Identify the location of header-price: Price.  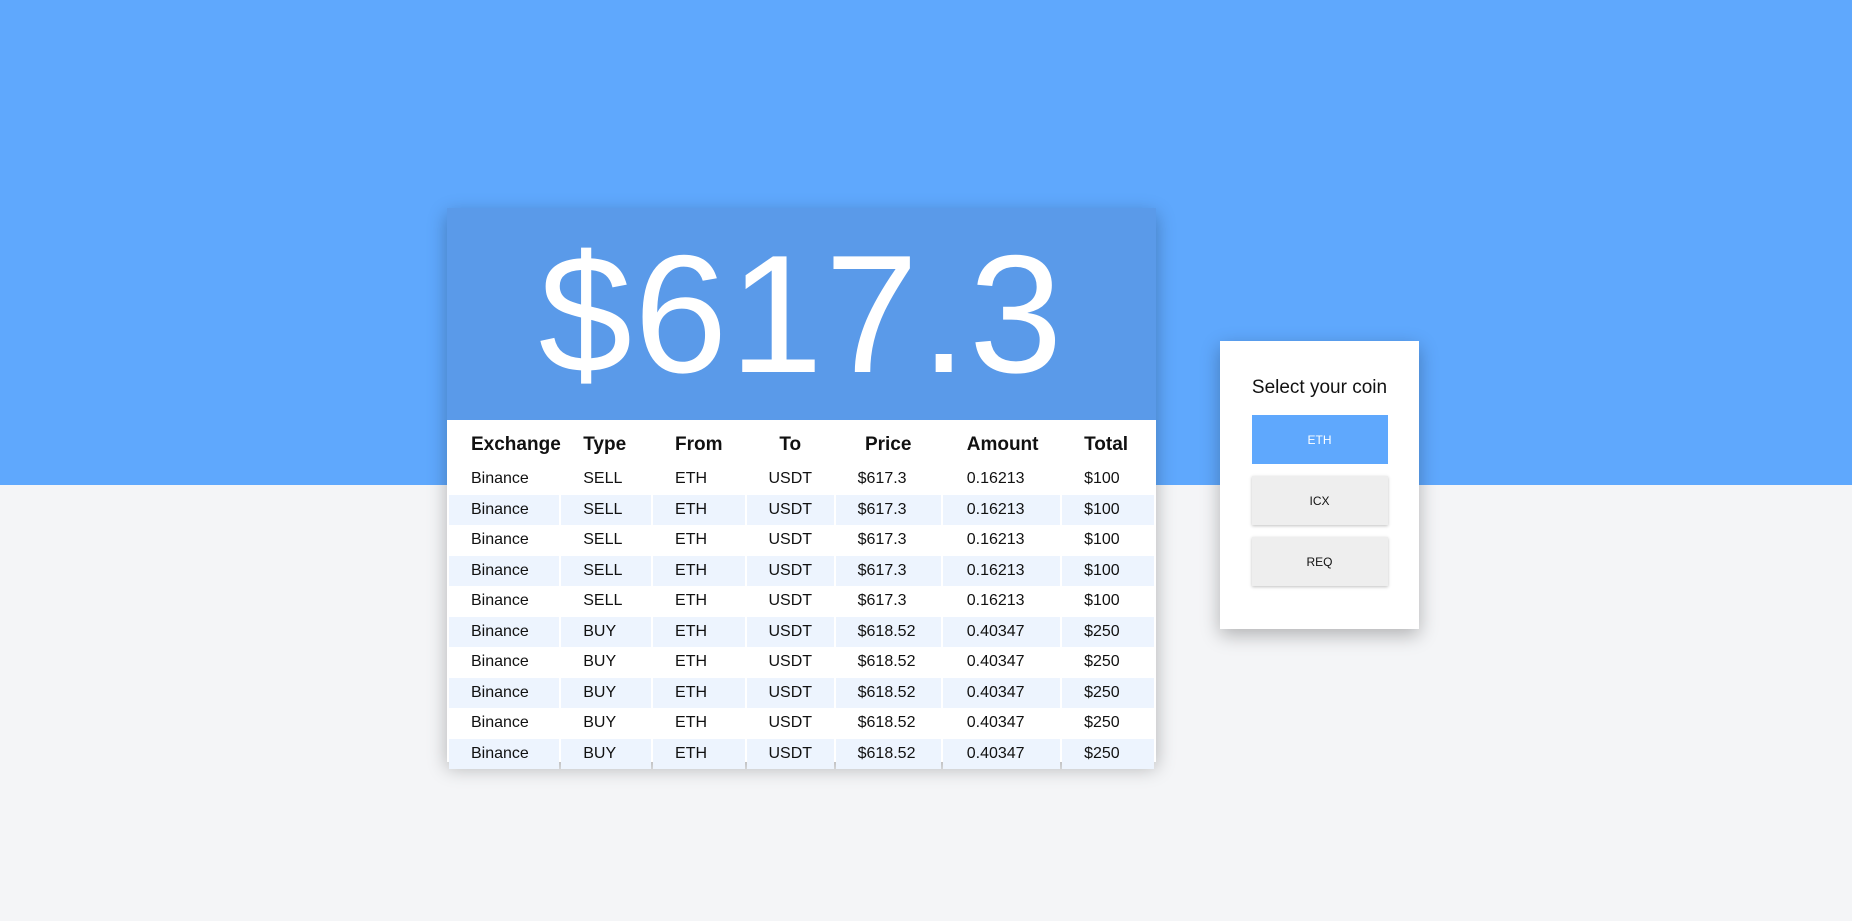
(888, 444).